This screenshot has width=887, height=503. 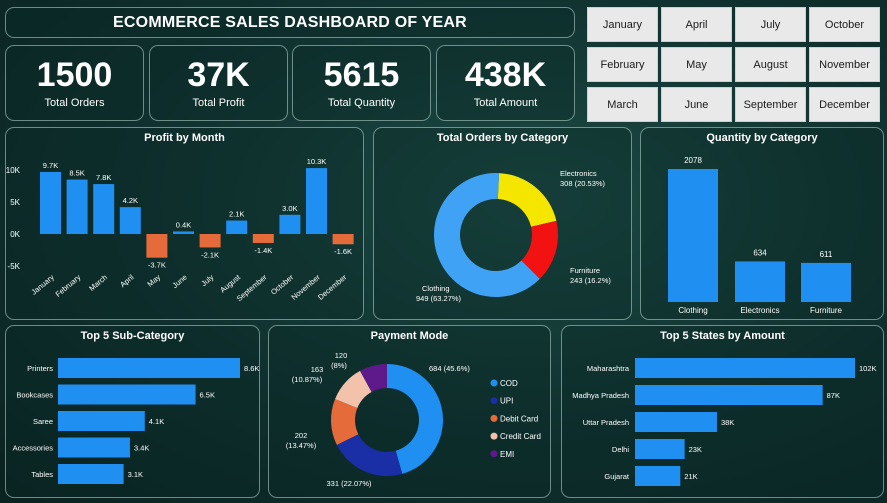 What do you see at coordinates (696, 24) in the screenshot?
I see `month-button-april: April` at bounding box center [696, 24].